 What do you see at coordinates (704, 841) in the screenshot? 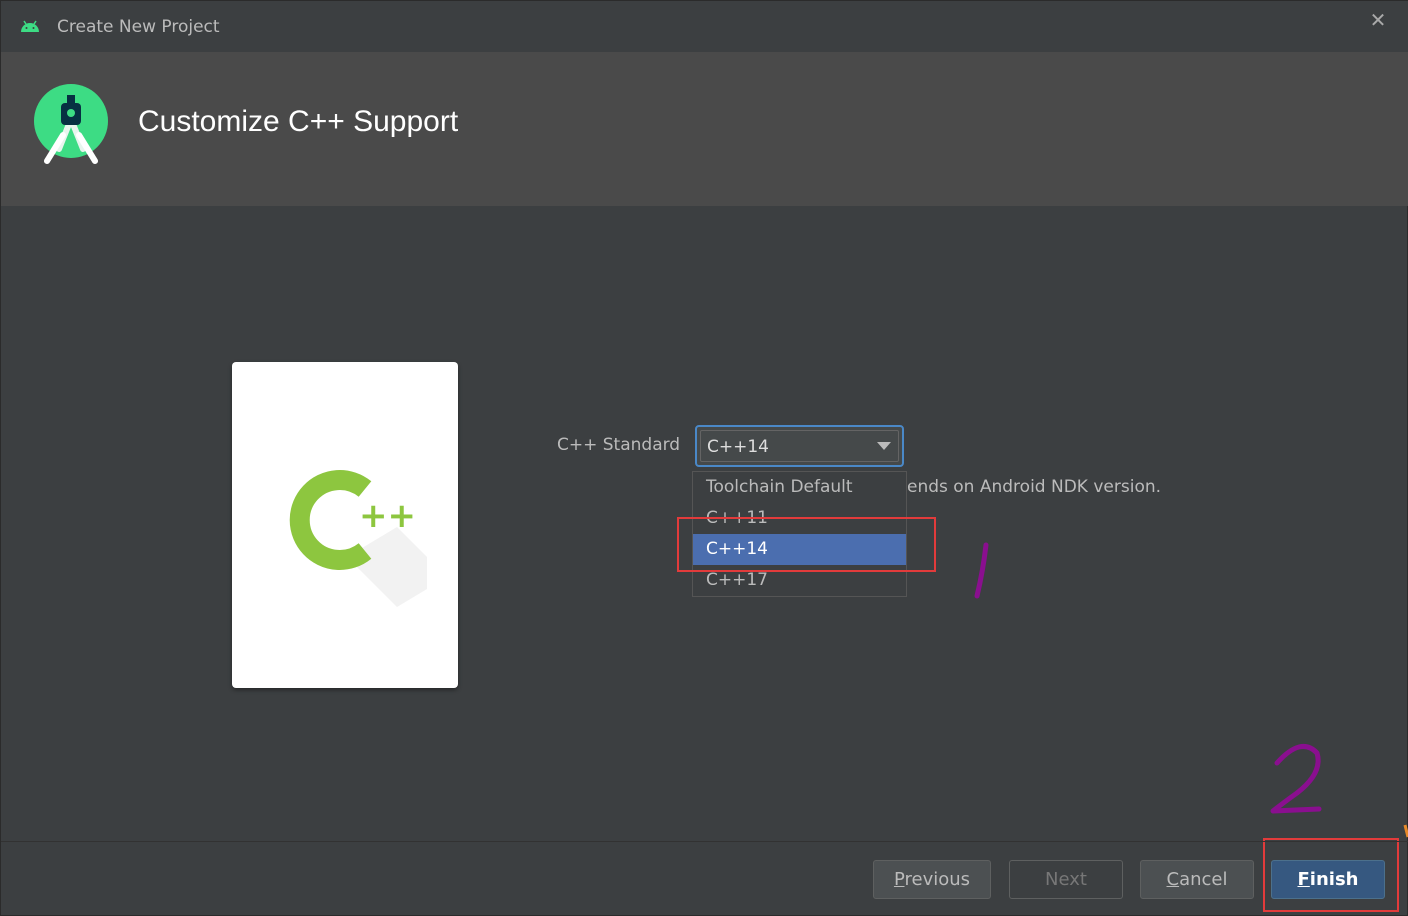
I see `footer-divider` at bounding box center [704, 841].